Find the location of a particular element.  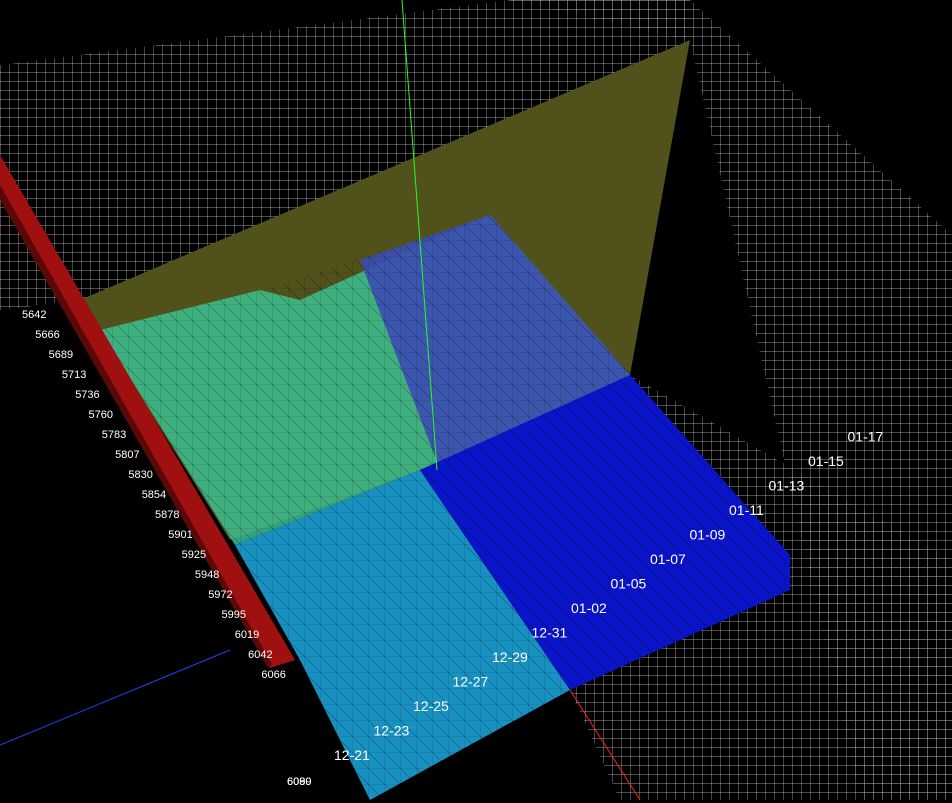

depth-tick-label: 5689 is located at coordinates (61, 355).